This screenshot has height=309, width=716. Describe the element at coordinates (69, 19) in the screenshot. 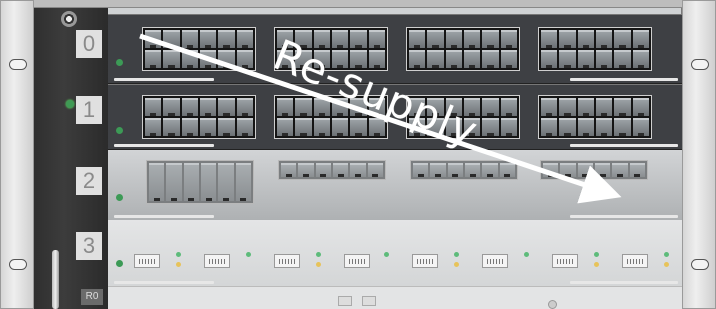

I see `screw-icon` at that location.